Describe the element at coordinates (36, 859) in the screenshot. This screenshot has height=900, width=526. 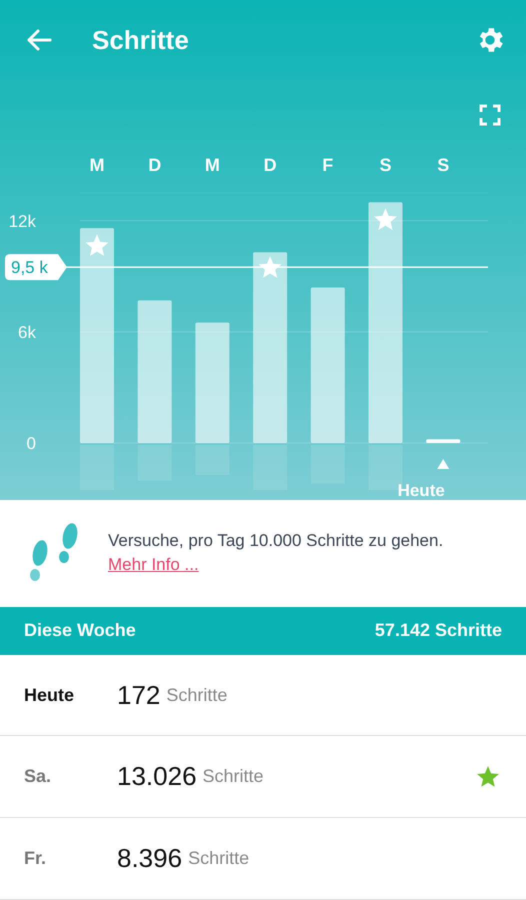
I see `day-name: Fr.` at that location.